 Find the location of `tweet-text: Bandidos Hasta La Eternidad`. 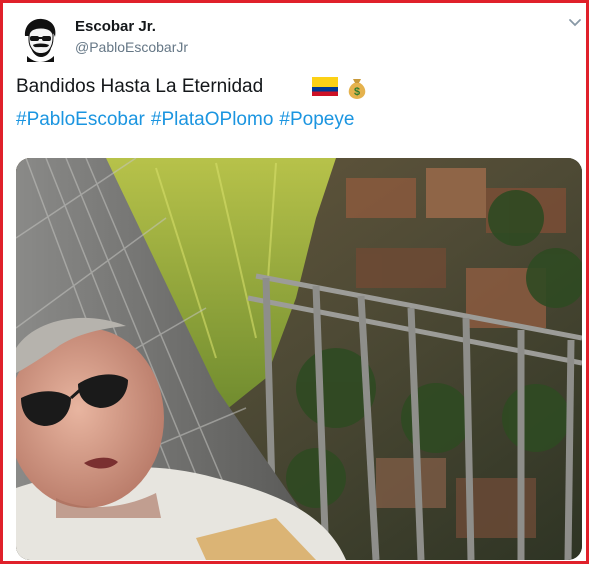

tweet-text: Bandidos Hasta La Eternidad is located at coordinates (140, 86).